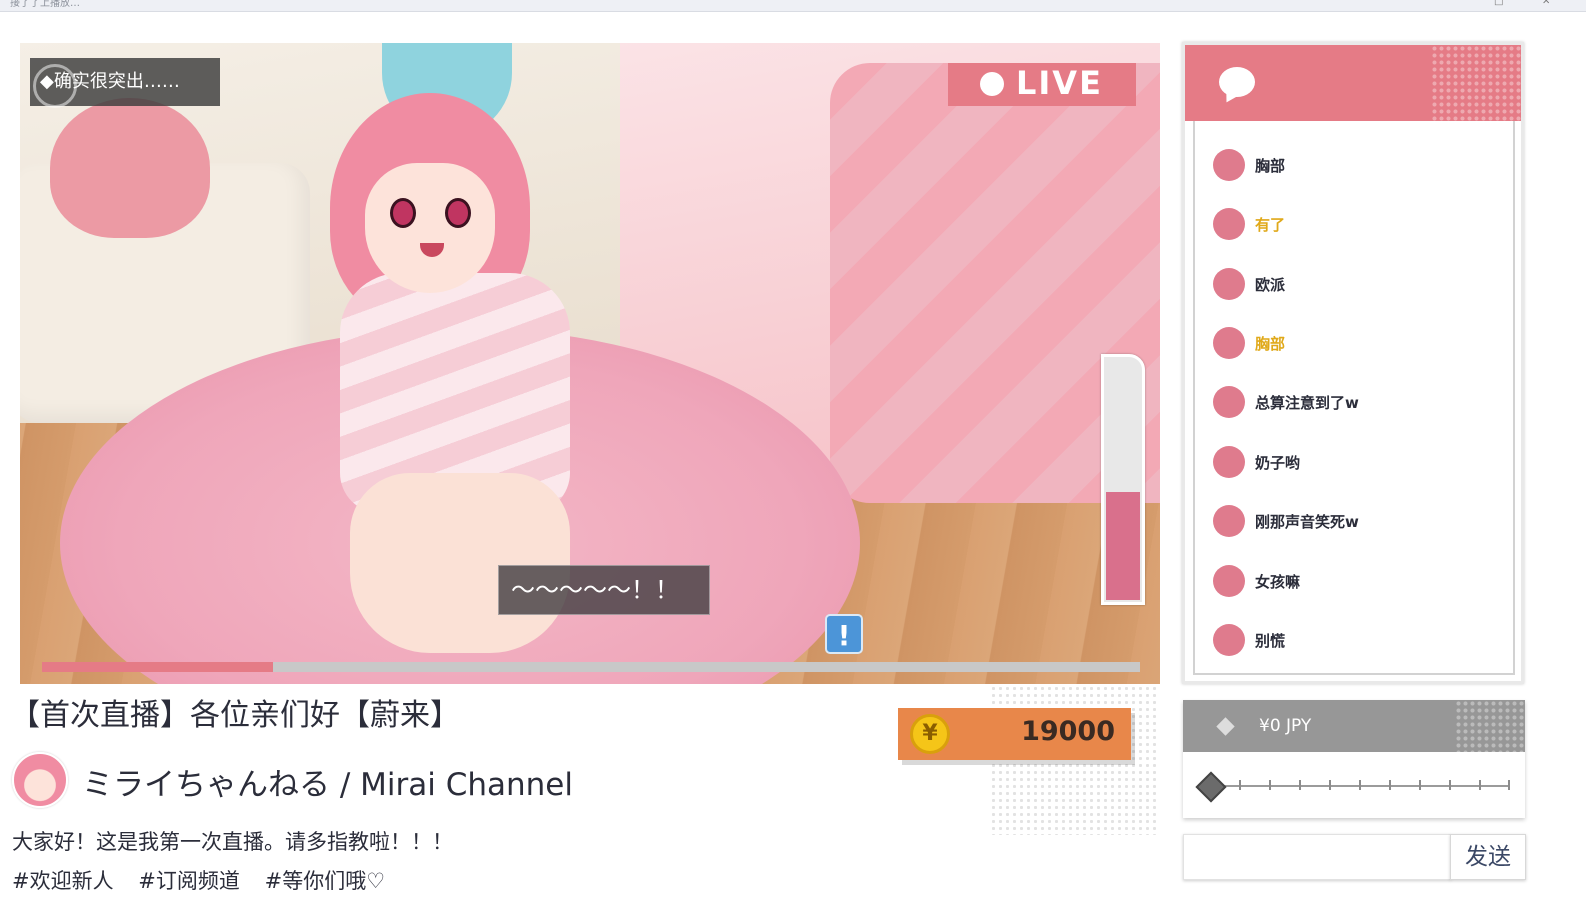 Image resolution: width=1586 pixels, height=909 pixels. What do you see at coordinates (604, 590) in the screenshot?
I see `speech-bubble: ～～～～～！！` at bounding box center [604, 590].